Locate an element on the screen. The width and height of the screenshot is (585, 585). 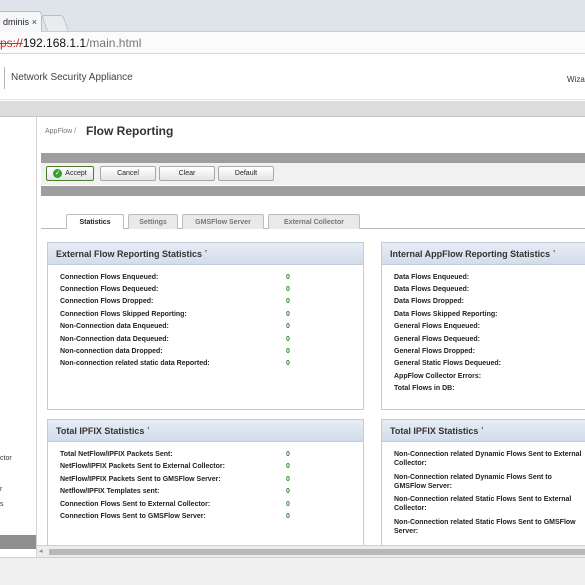
stat-label: Connection Flows Enqueued: is located at coordinates (109, 277).